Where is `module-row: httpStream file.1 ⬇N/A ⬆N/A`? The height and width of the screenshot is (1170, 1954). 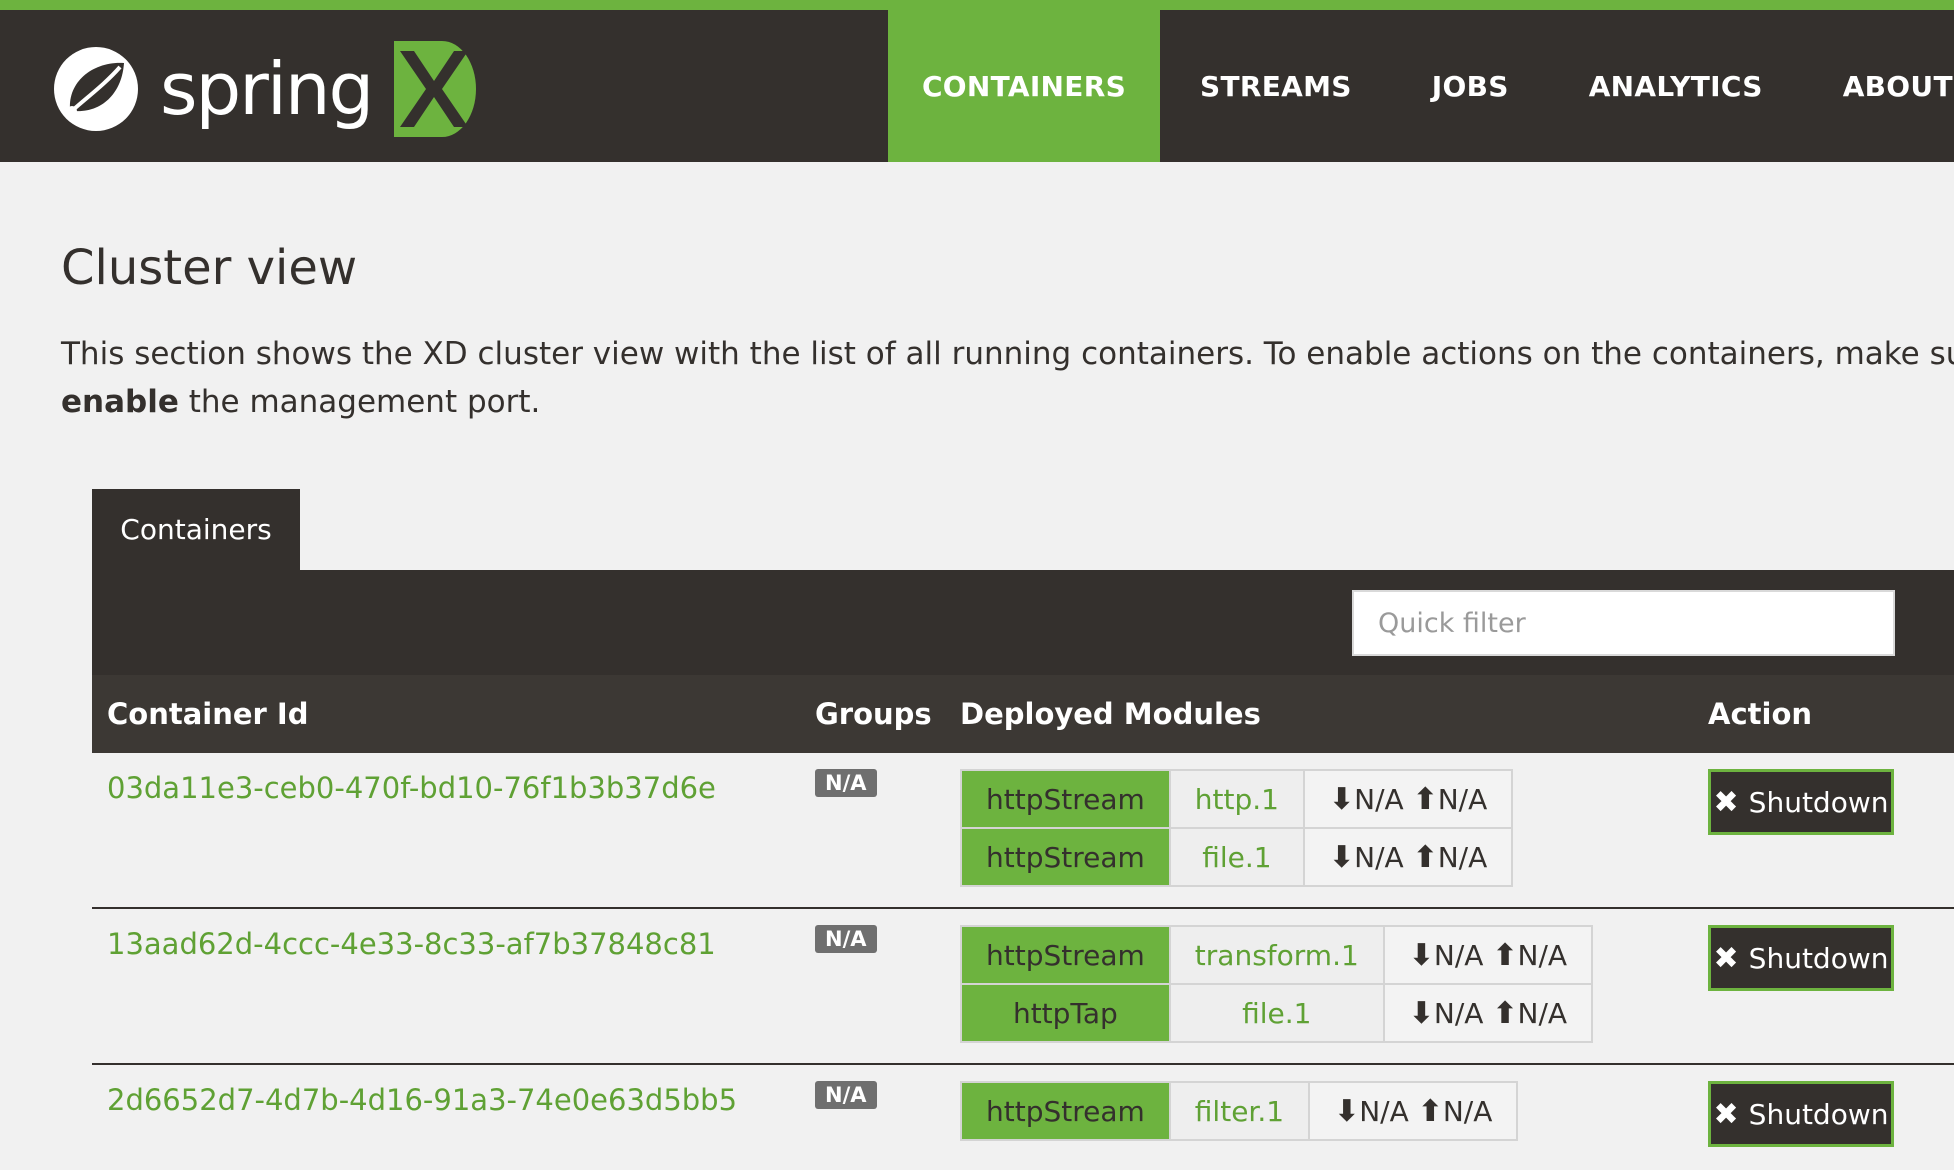
module-row: httpStream file.1 ⬇N/A ⬆N/A is located at coordinates (1237, 857).